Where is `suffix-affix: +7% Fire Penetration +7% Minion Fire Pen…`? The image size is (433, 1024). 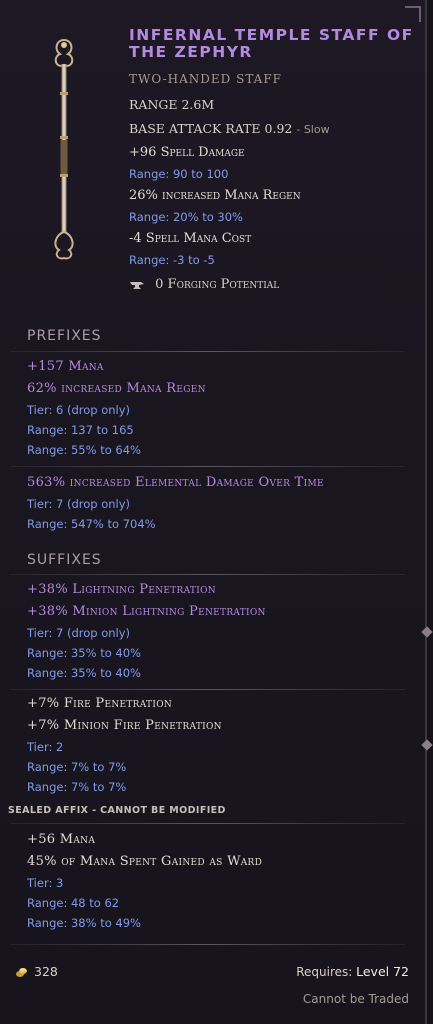 suffix-affix: +7% Fire Penetration +7% Minion Fire Pen… is located at coordinates (222, 745).